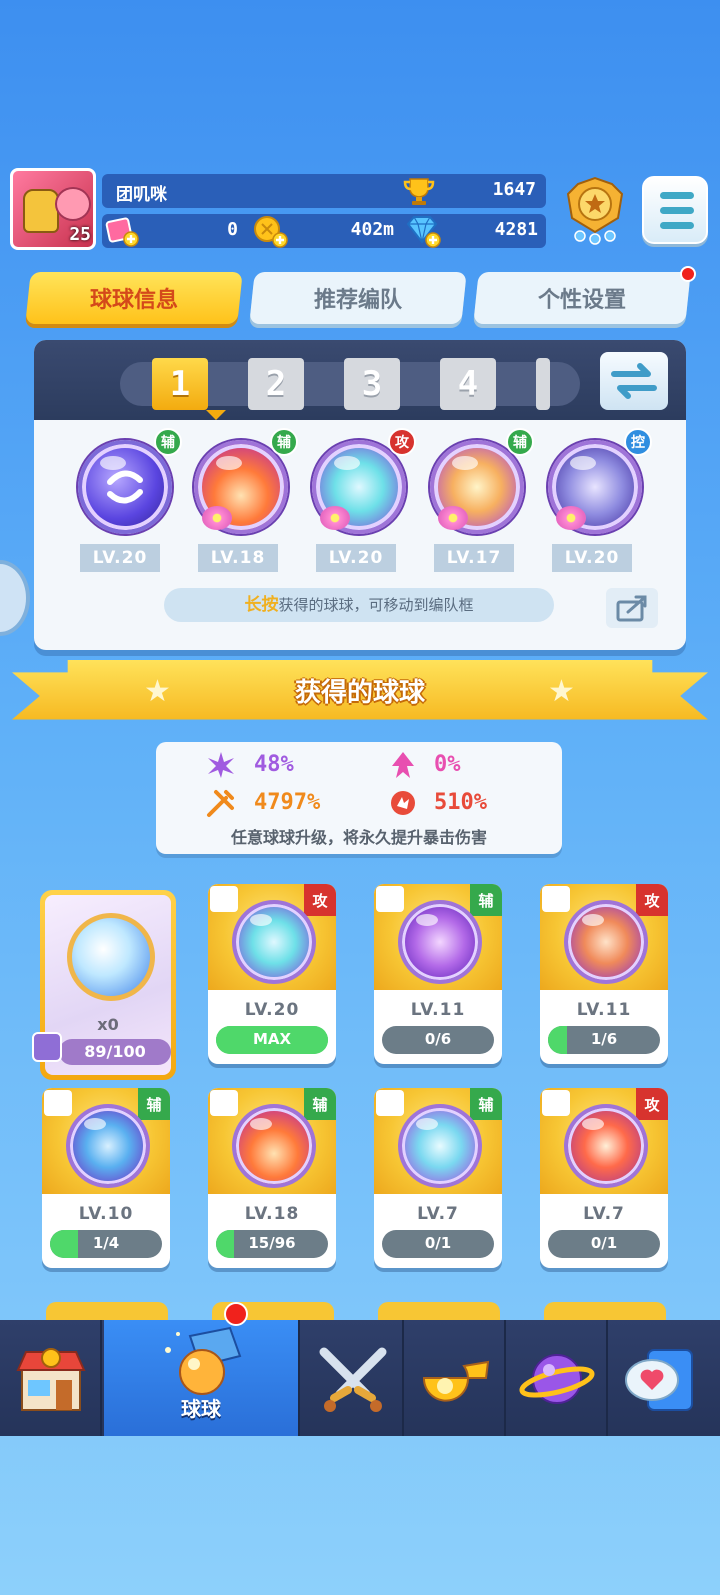 The width and height of the screenshot is (720, 1595). Describe the element at coordinates (456, 1381) in the screenshot. I see `whistle-icon` at that location.